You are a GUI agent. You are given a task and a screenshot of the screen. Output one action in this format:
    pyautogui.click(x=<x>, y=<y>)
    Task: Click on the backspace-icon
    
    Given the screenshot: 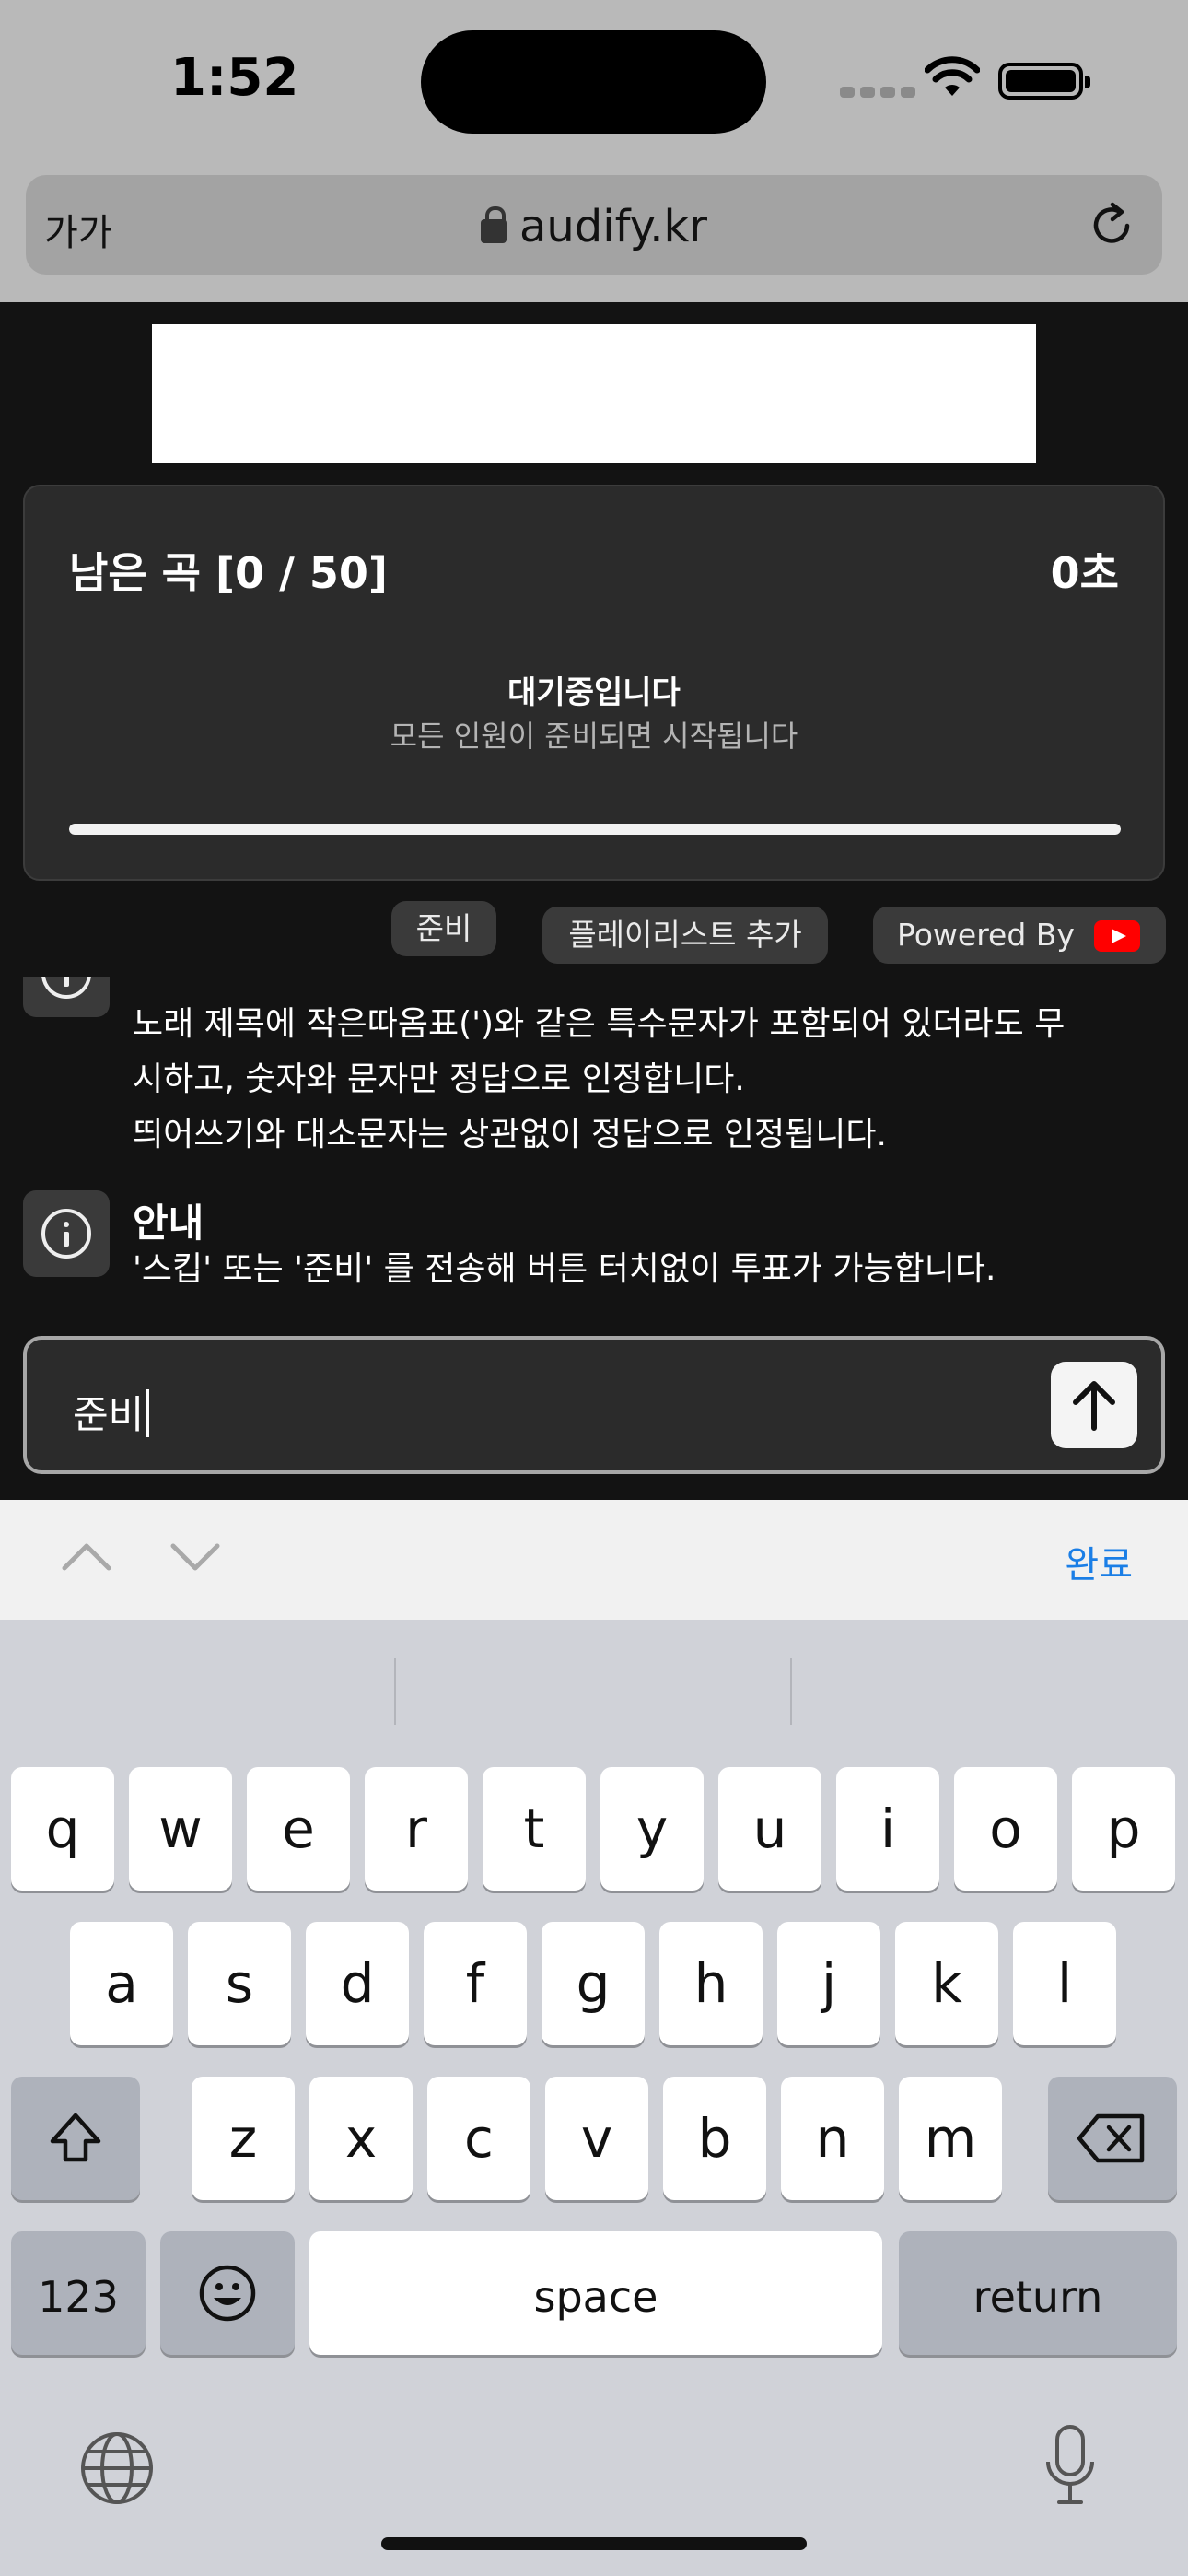 What is the action you would take?
    pyautogui.click(x=1111, y=2138)
    